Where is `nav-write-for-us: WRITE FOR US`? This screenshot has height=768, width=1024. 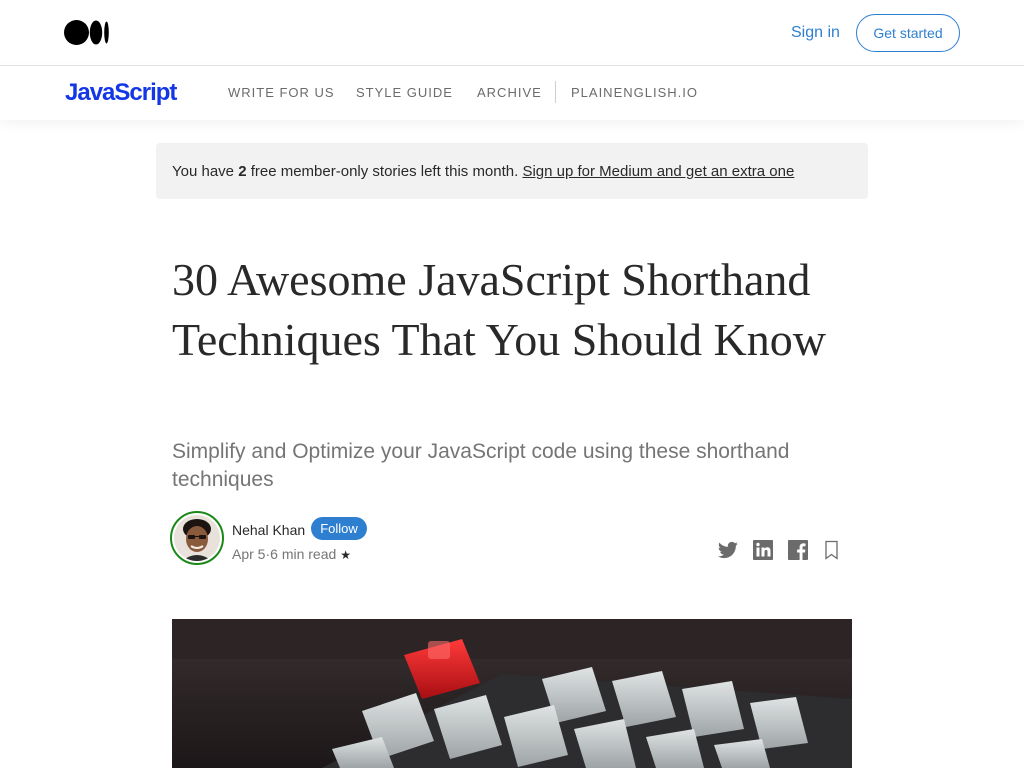
nav-write-for-us: WRITE FOR US is located at coordinates (281, 93).